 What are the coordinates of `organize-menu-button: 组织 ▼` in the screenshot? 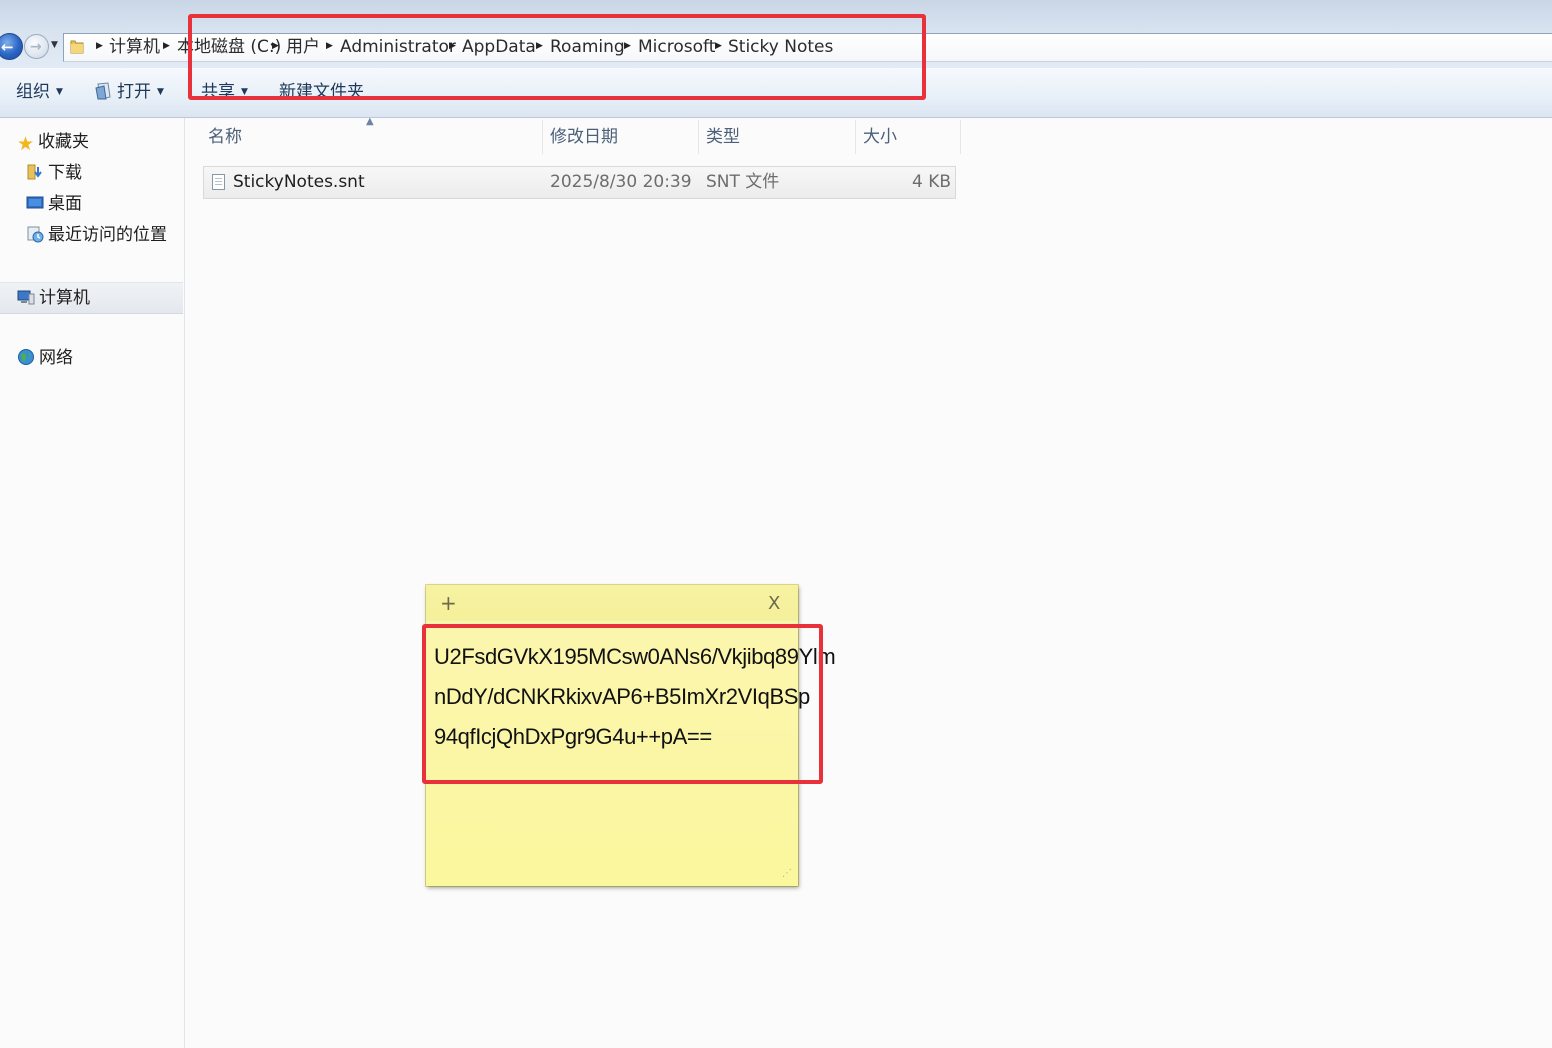 It's located at (39, 92).